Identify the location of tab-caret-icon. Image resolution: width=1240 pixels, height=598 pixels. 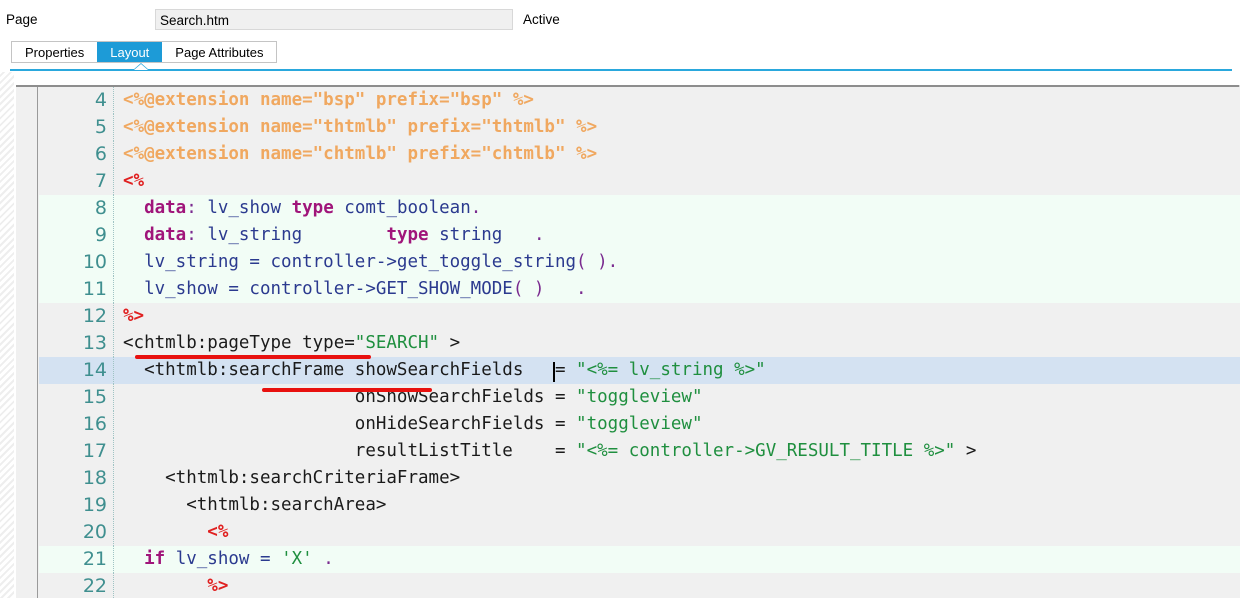
(141, 67).